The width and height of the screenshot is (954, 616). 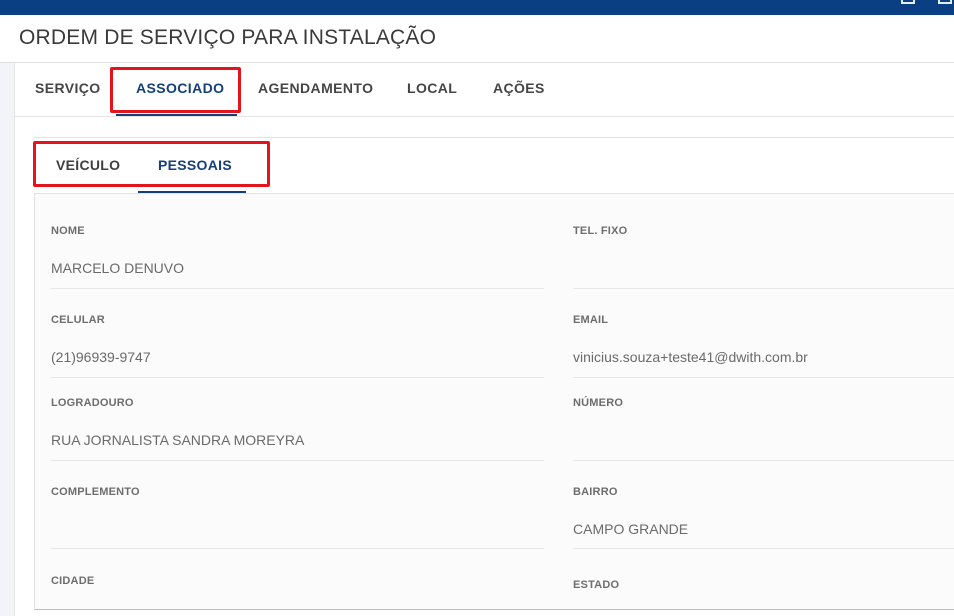 What do you see at coordinates (763, 460) in the screenshot?
I see `numero-underline` at bounding box center [763, 460].